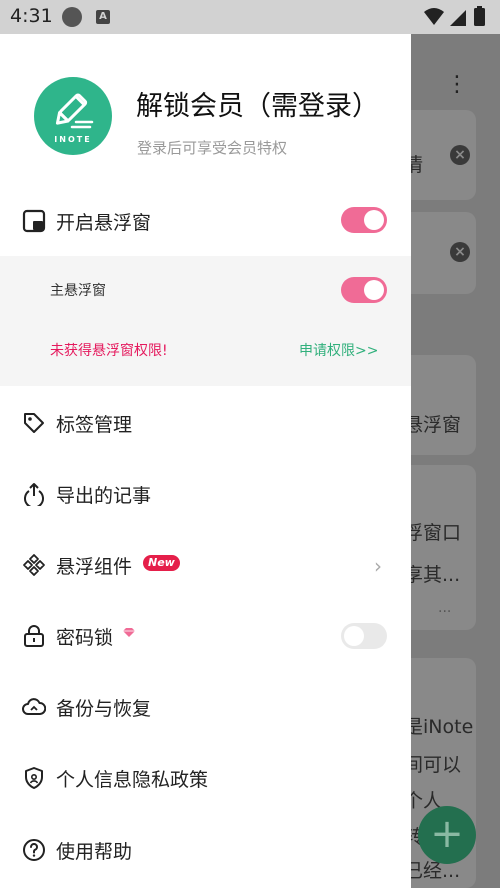 Image resolution: width=500 pixels, height=888 pixels. Describe the element at coordinates (94, 425) in the screenshot. I see `menu-label-tags: 标签管理` at that location.